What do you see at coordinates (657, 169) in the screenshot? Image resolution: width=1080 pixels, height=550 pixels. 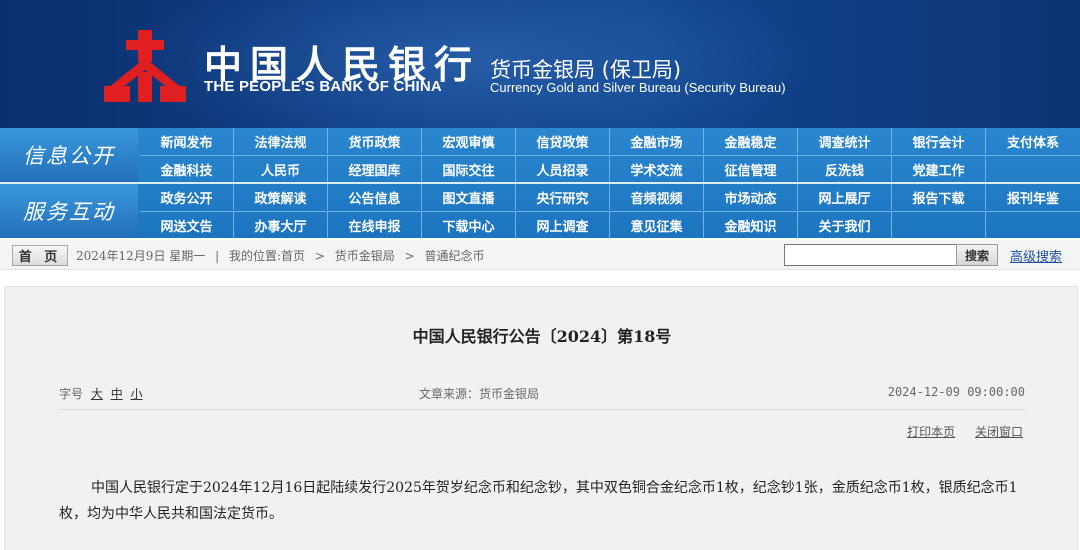 I see `nav-item-academic: 学术交流` at bounding box center [657, 169].